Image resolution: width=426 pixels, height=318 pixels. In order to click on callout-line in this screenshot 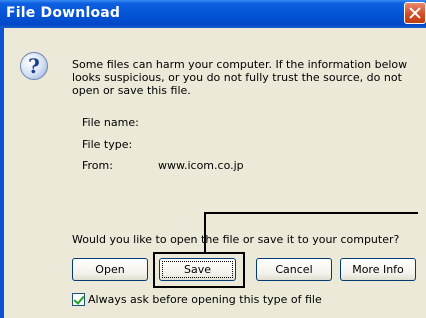, I will do `click(205, 232)`.